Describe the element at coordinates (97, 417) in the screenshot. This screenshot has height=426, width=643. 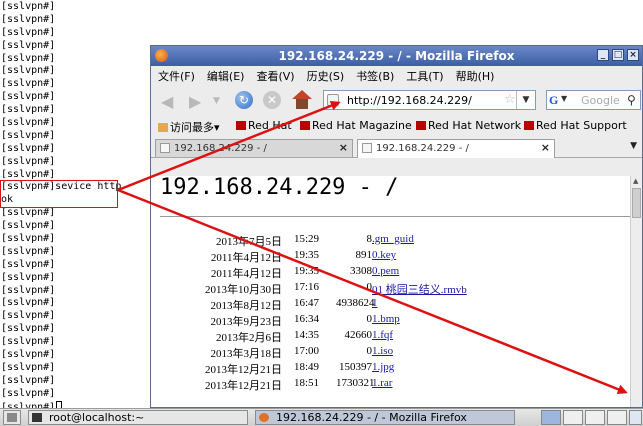
I see `taskbar-terminal-label: root@localhost:~` at that location.